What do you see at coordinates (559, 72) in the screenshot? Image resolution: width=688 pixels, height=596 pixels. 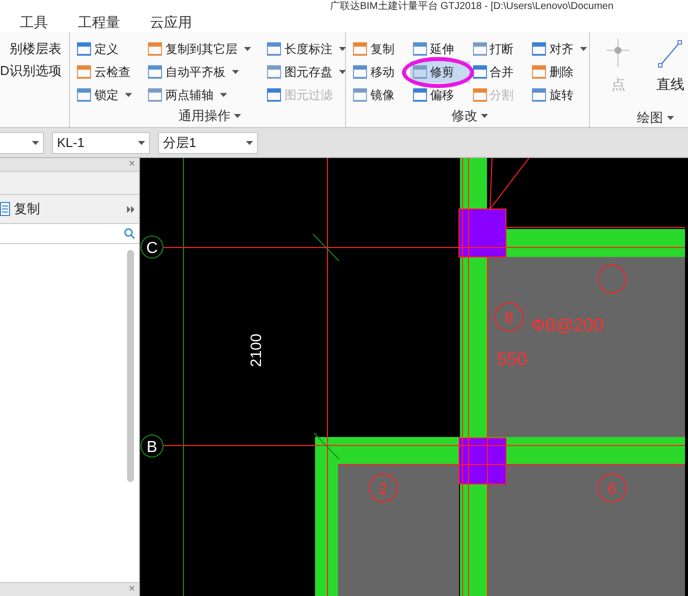 I see `ribbon-button: 删除` at bounding box center [559, 72].